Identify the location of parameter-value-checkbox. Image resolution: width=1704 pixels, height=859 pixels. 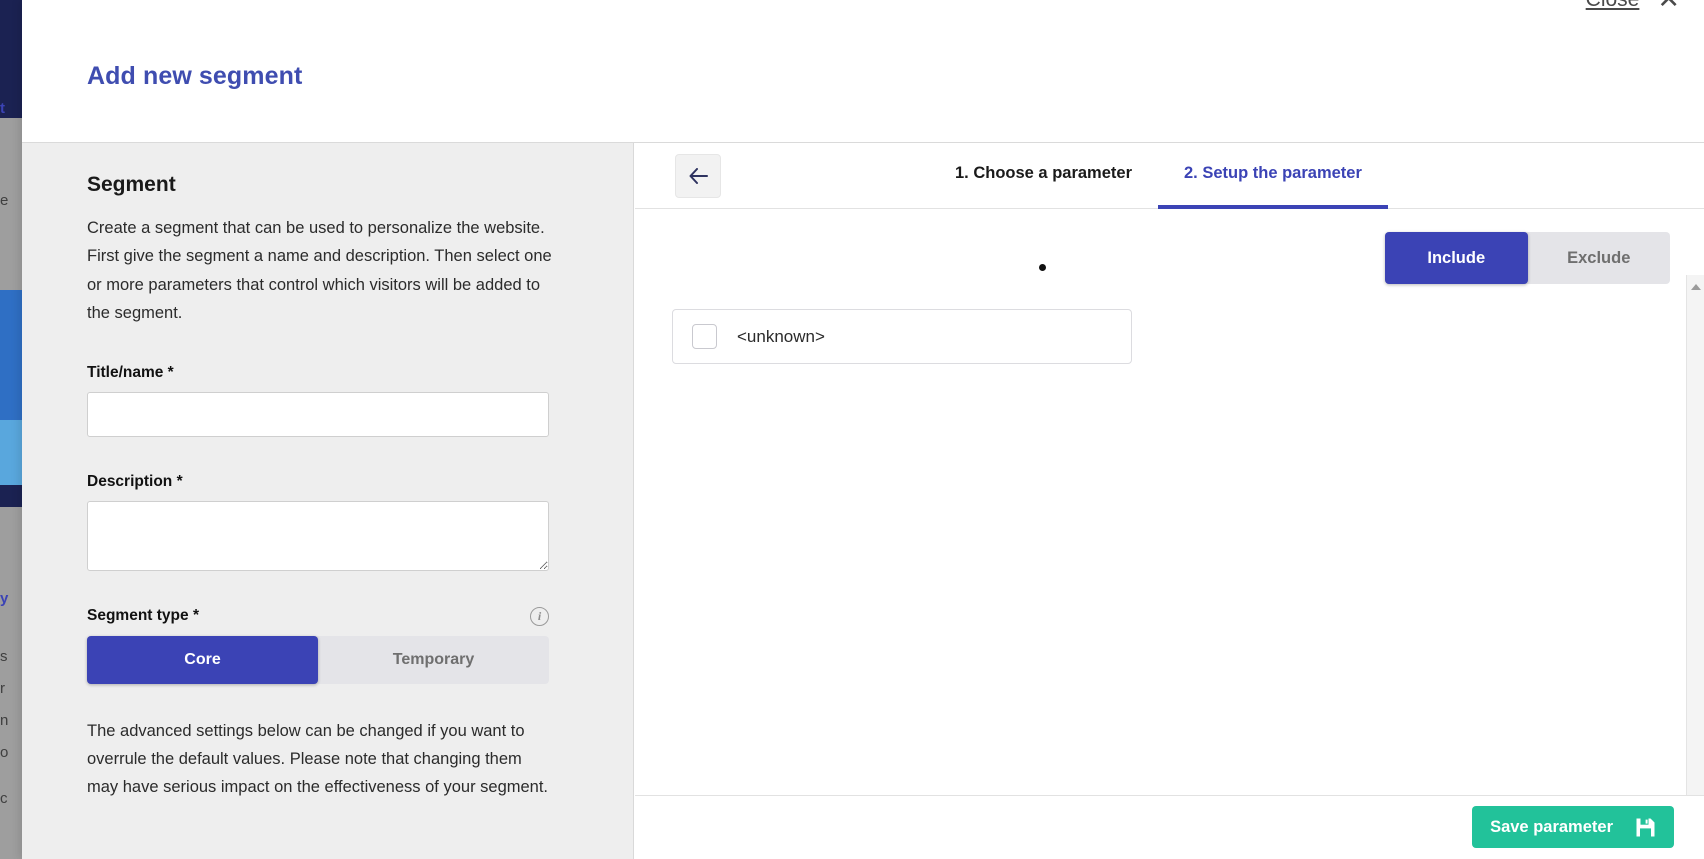
(704, 336).